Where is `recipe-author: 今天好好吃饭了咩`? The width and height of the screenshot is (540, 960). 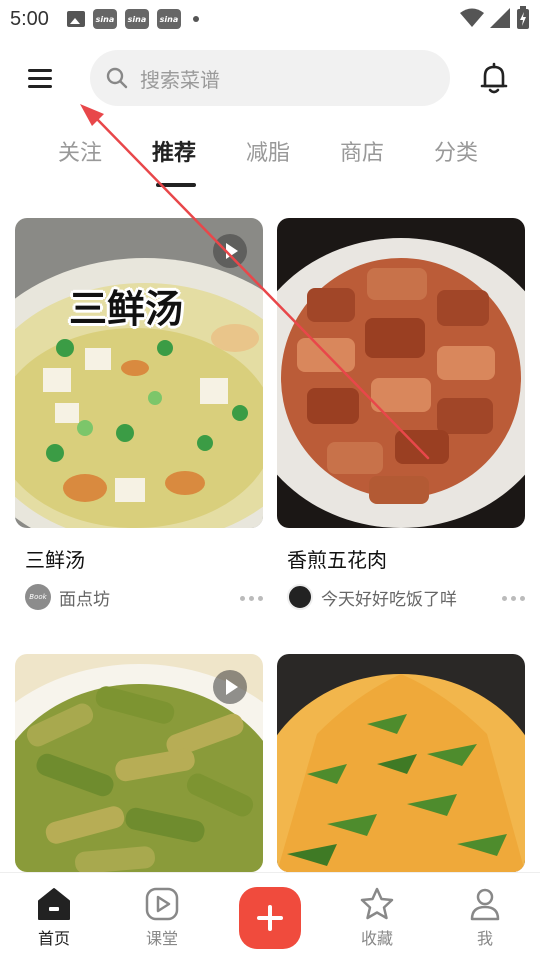 recipe-author: 今天好好吃饭了咩 is located at coordinates (372, 597).